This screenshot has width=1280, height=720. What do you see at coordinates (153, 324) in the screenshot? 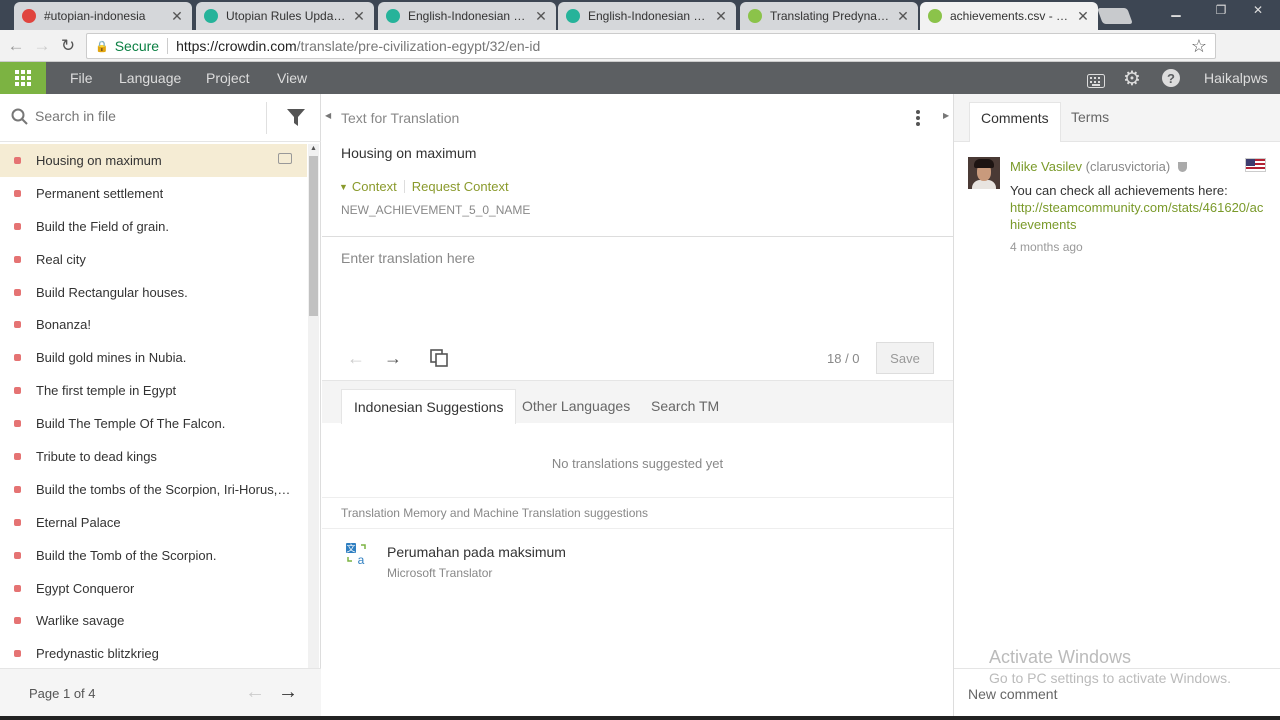
I see `string-item: Bonanza!` at bounding box center [153, 324].